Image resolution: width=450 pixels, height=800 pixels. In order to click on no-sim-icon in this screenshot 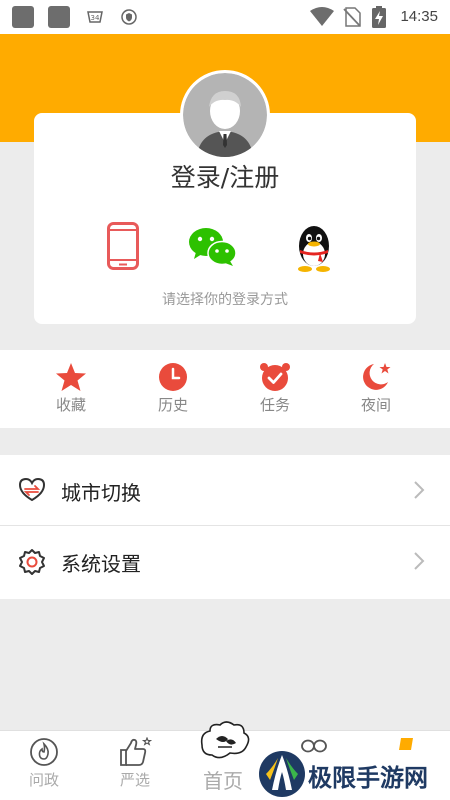, I will do `click(352, 17)`.